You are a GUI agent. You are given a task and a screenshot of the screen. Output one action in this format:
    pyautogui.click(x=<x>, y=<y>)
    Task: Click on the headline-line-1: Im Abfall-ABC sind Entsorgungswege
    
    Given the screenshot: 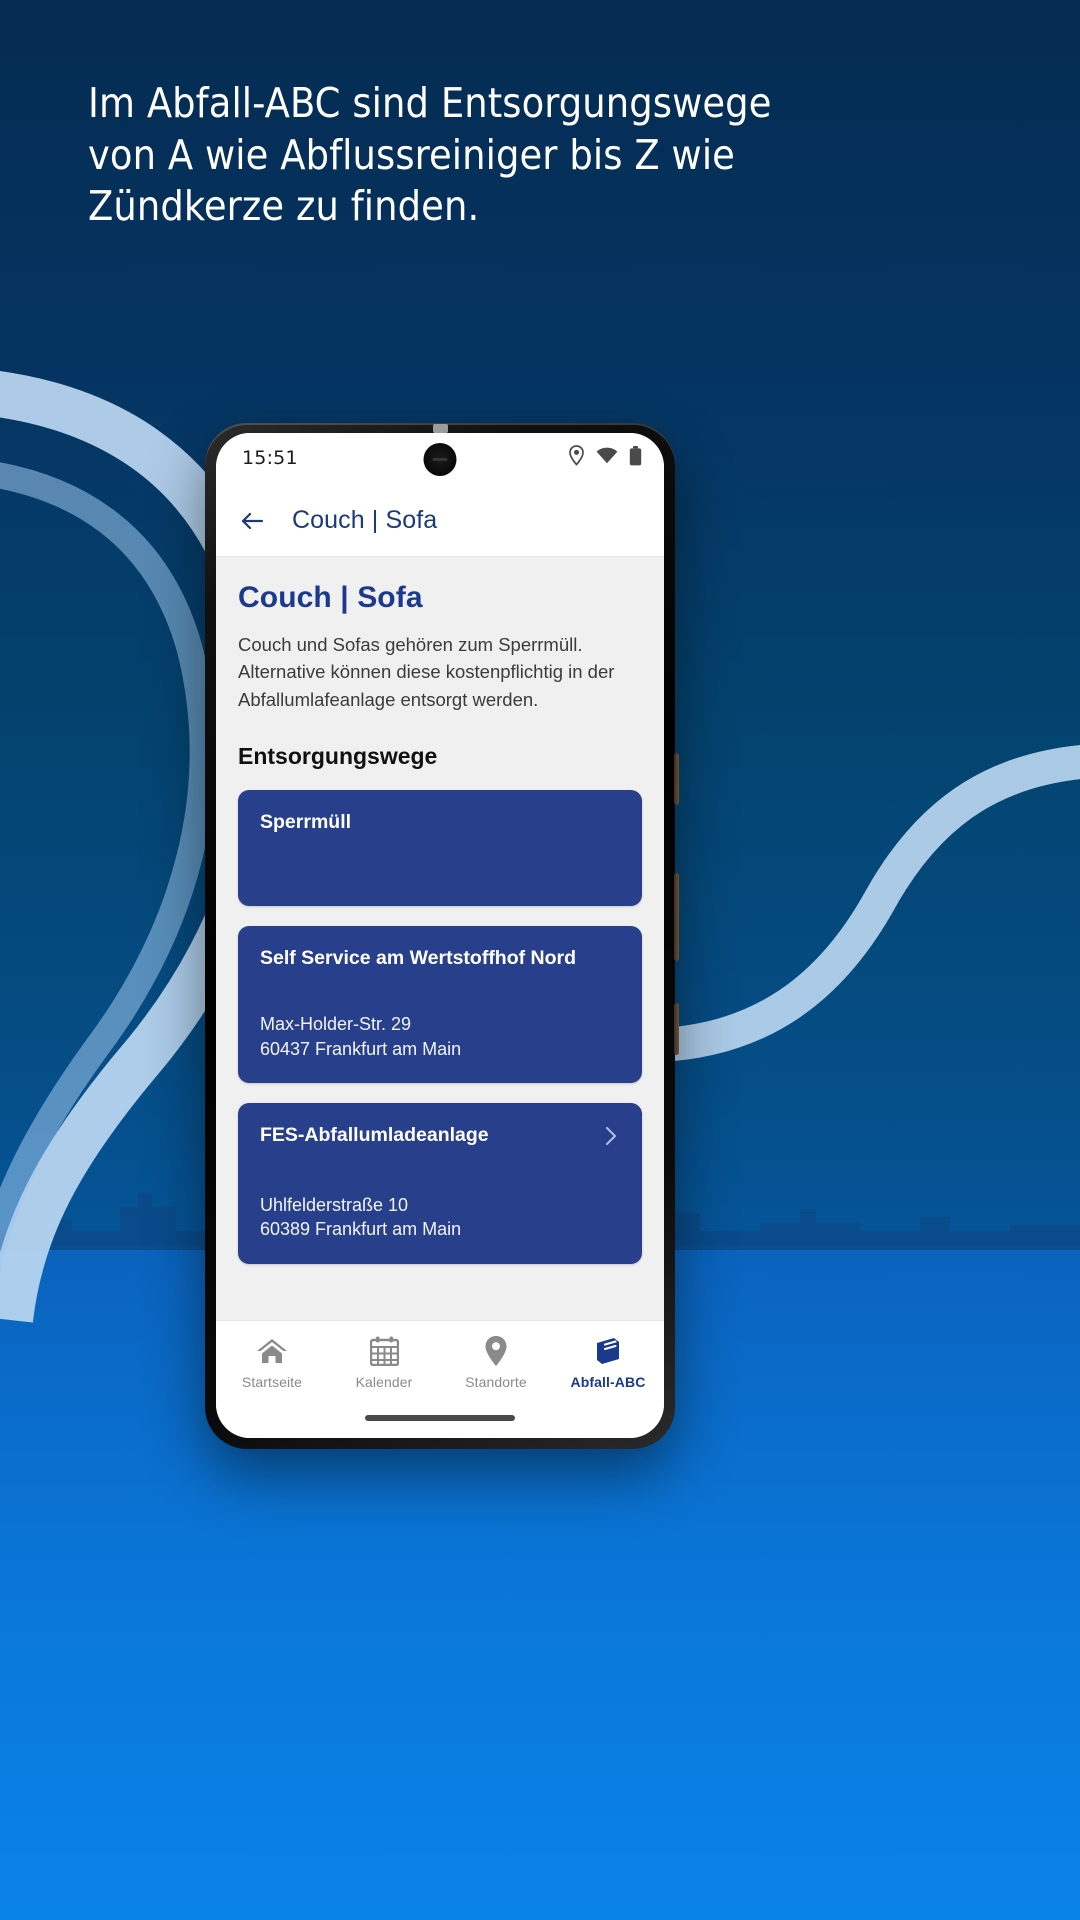 What is the action you would take?
    pyautogui.click(x=430, y=103)
    